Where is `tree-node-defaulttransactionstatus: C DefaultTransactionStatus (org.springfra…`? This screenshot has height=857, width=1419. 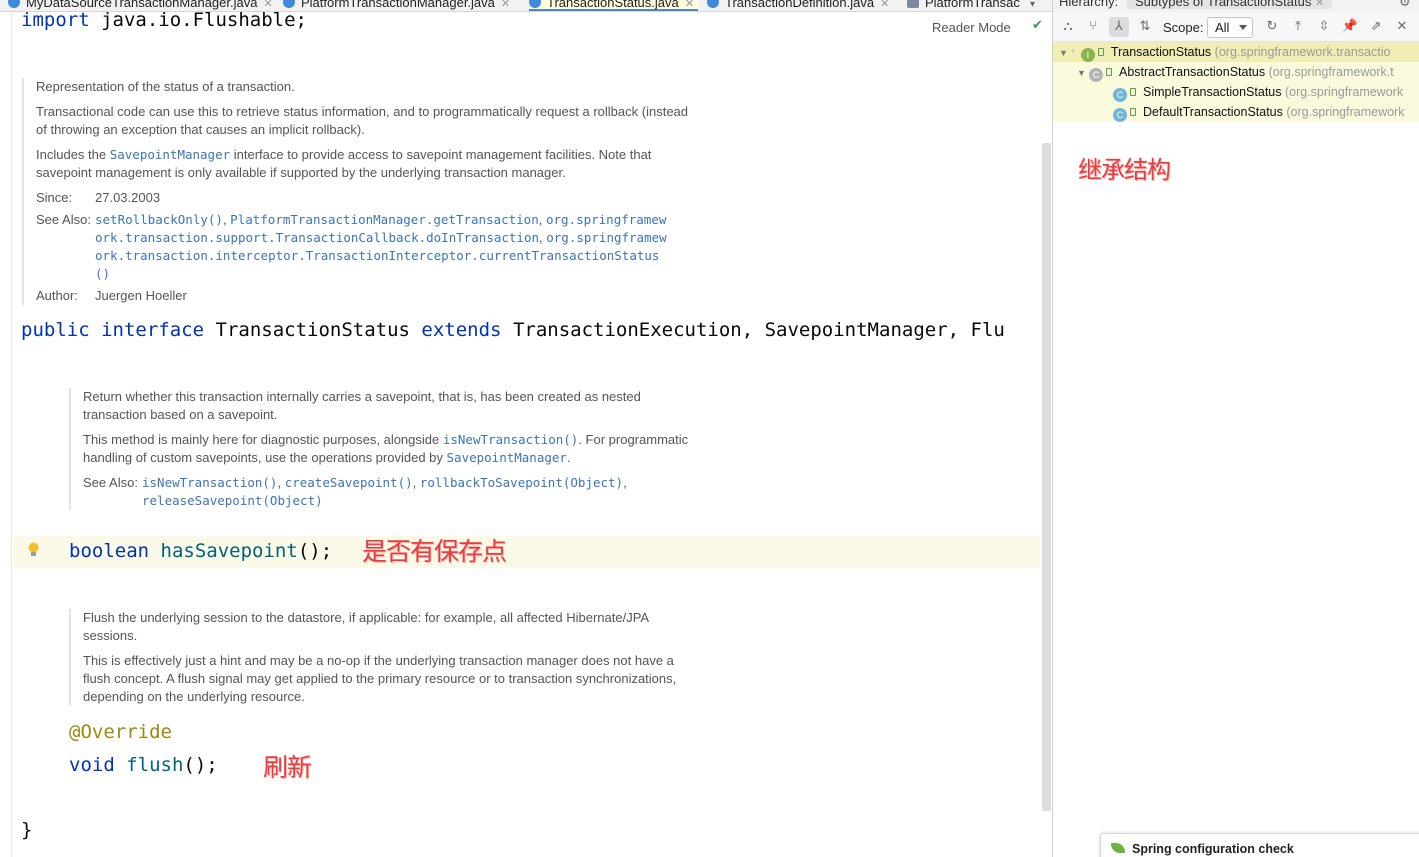
tree-node-defaulttransactionstatus: C DefaultTransactionStatus (org.springfra… is located at coordinates (1258, 112).